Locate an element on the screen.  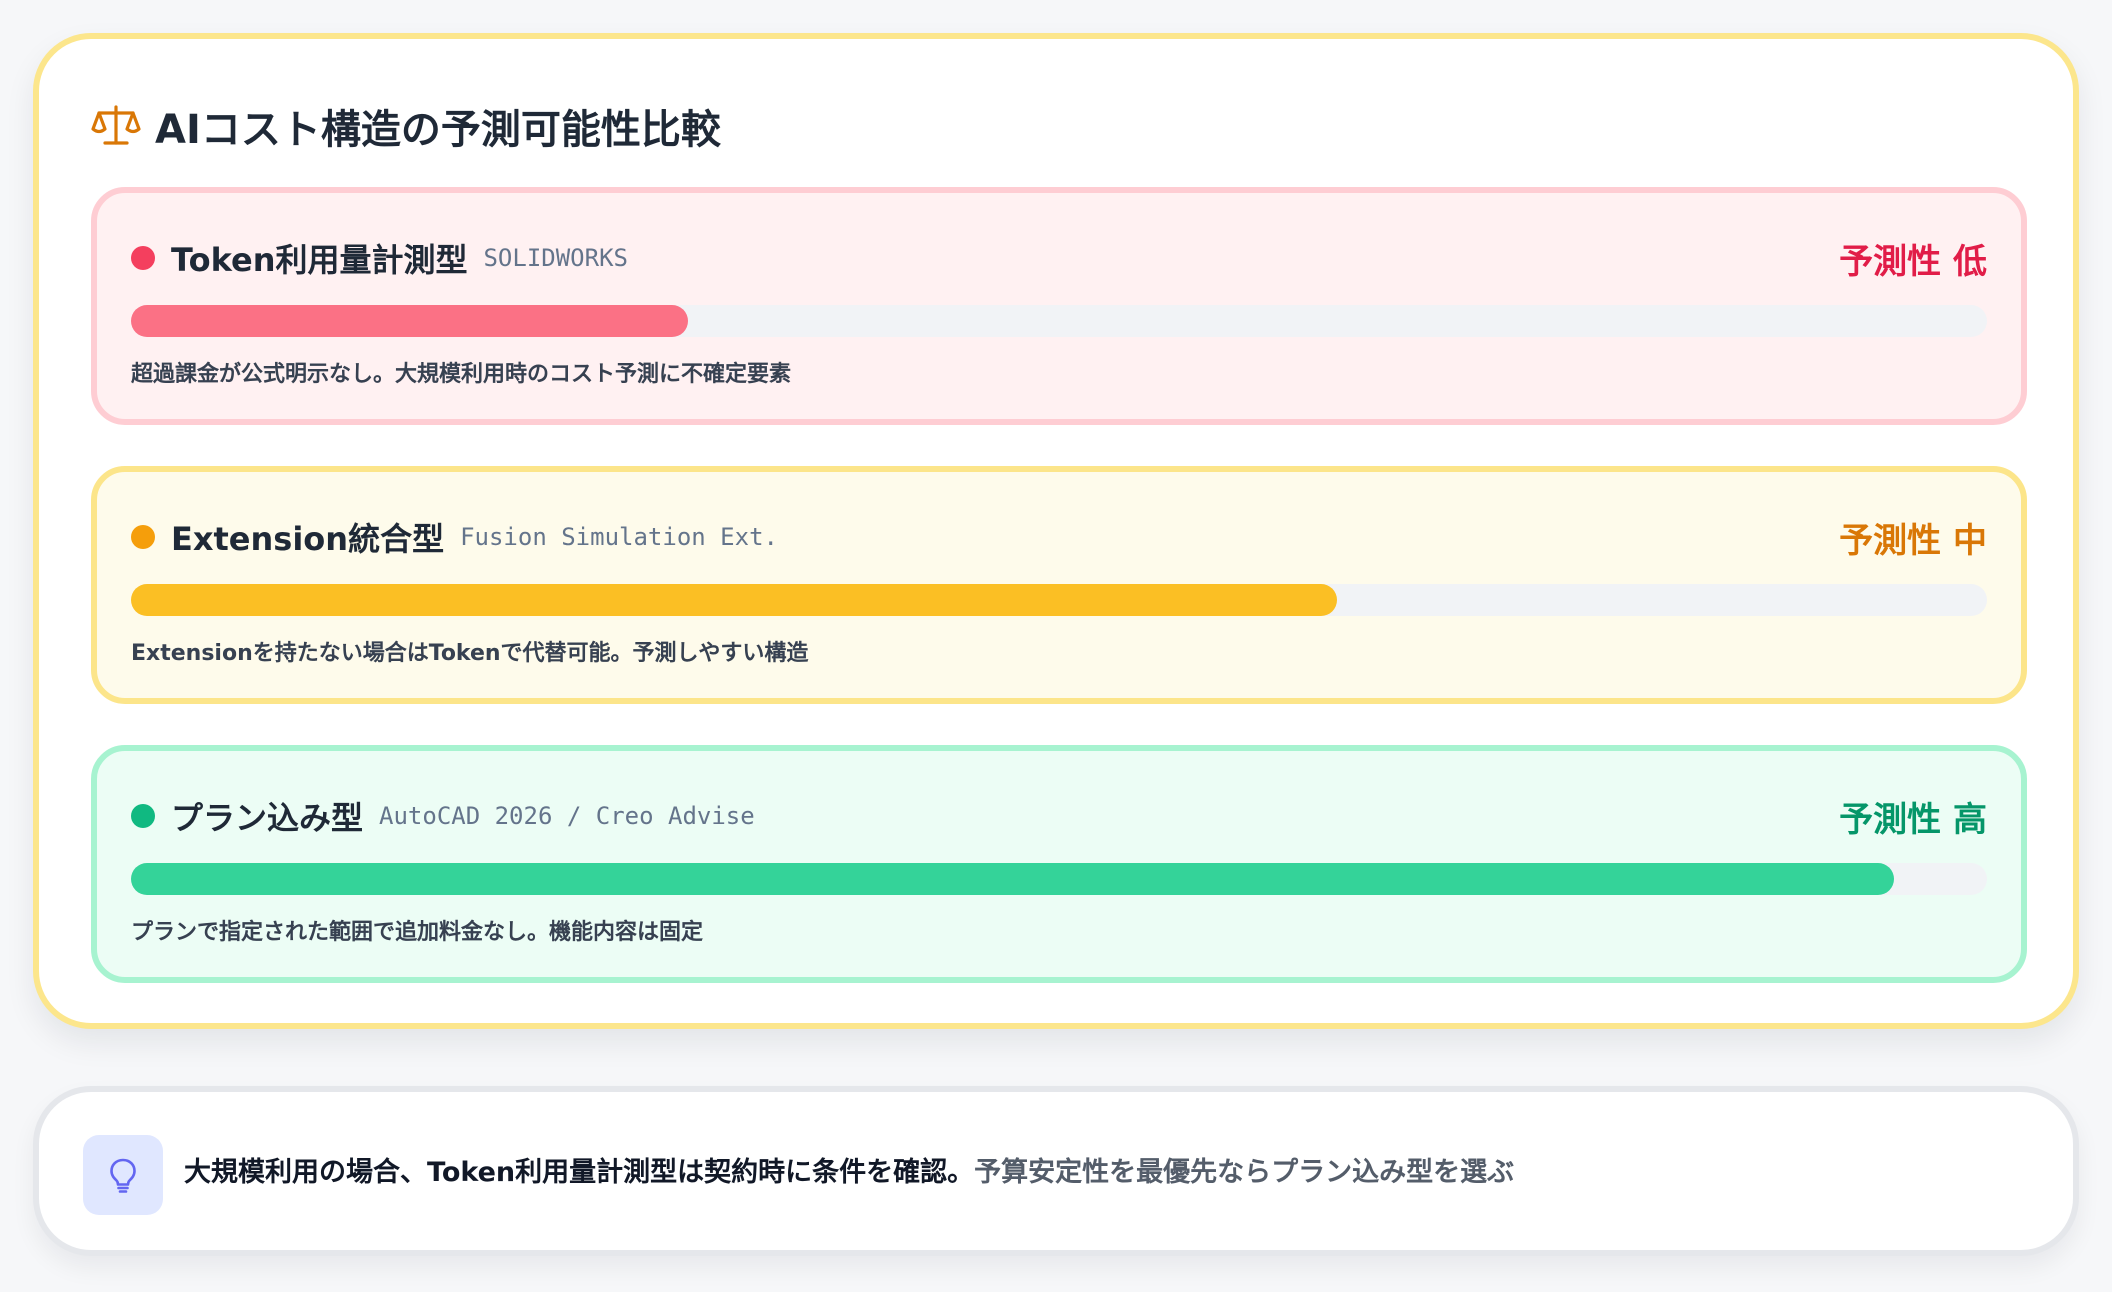
page-title: AIコスト構造の予測可能性比較 is located at coordinates (438, 130).